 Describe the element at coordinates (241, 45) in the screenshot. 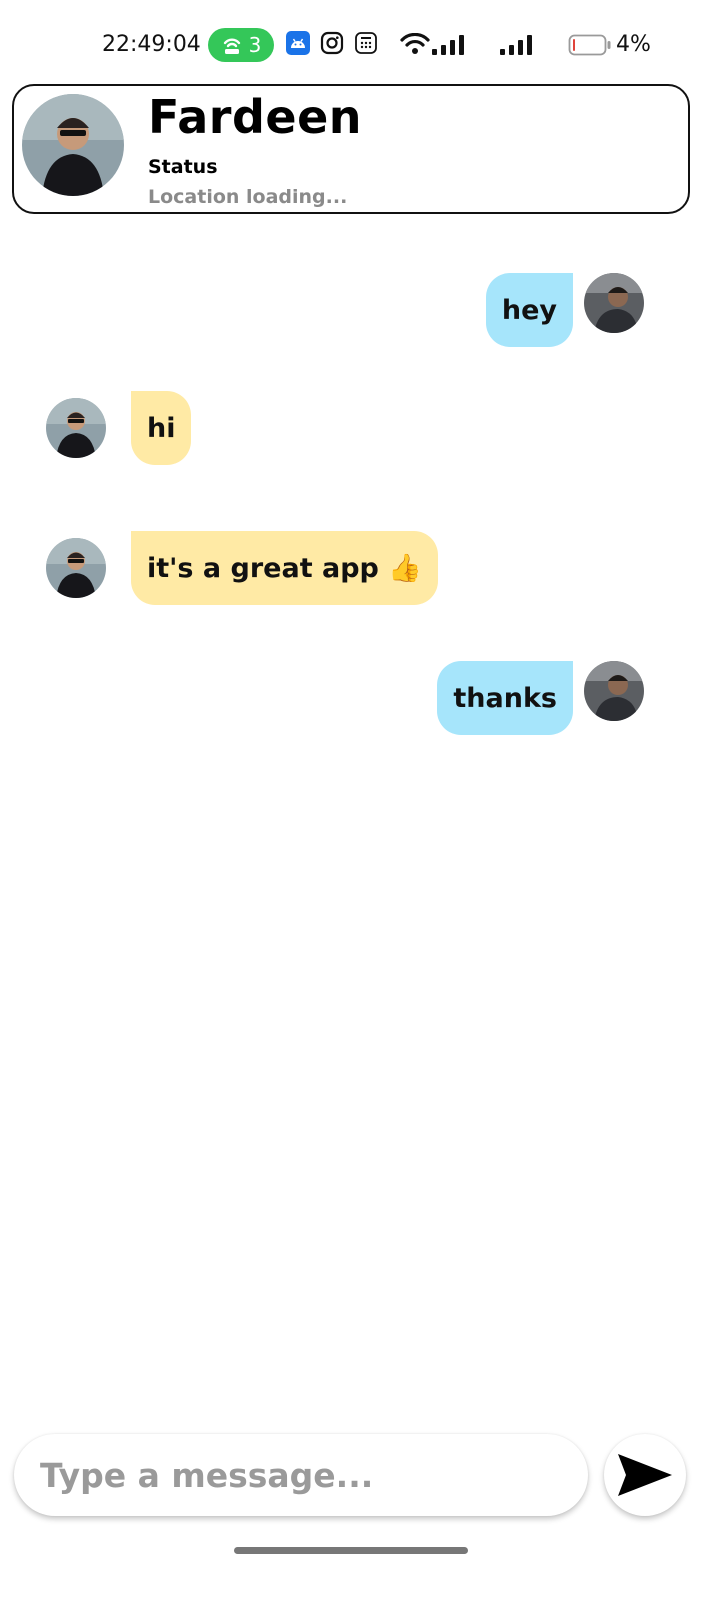

I see `hotspot-badge: 3` at that location.